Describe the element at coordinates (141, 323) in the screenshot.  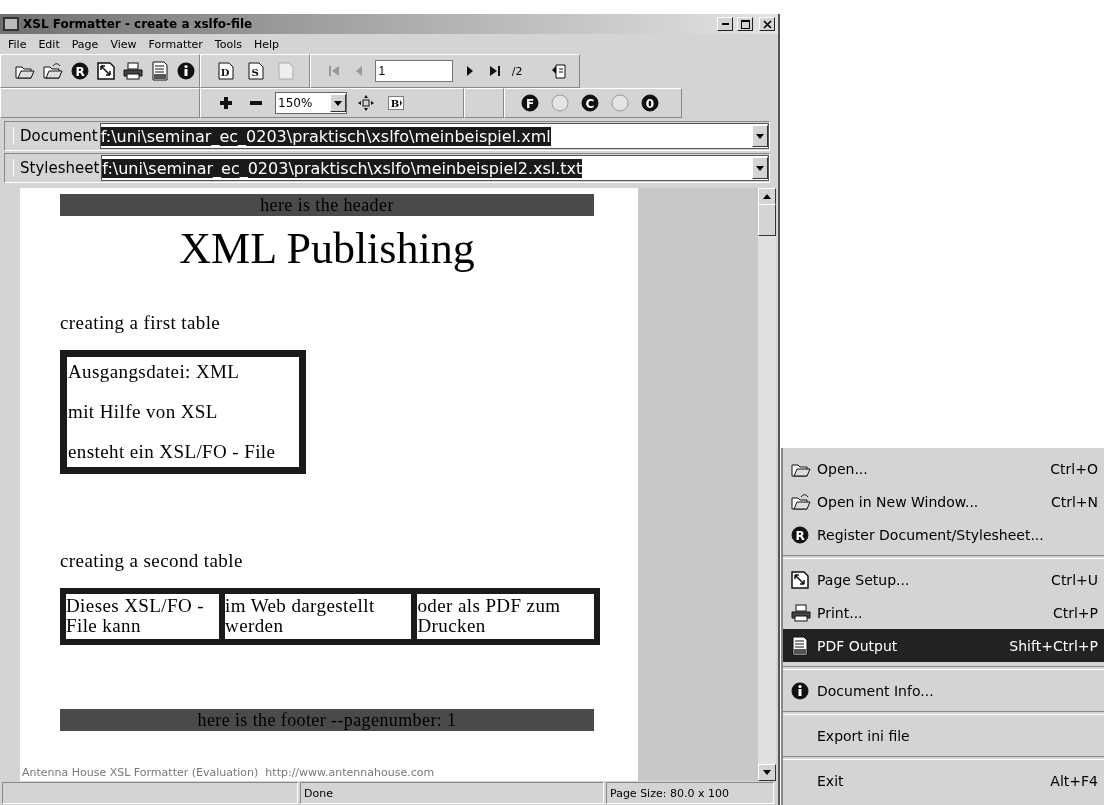
I see `paragraph: creating a first table` at that location.